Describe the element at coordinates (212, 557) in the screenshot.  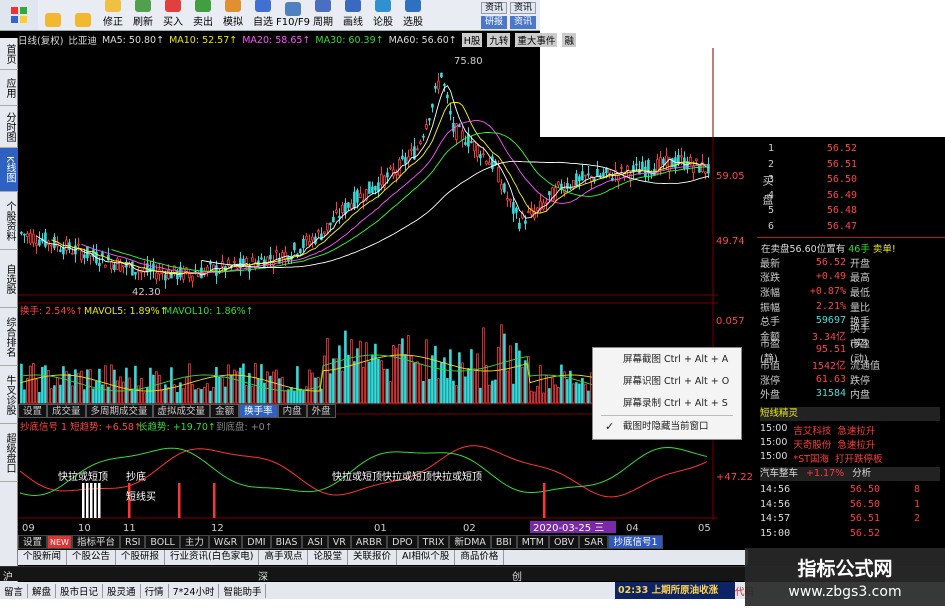
I see `news-tab-3: 行业资讯(白色家电)` at that location.